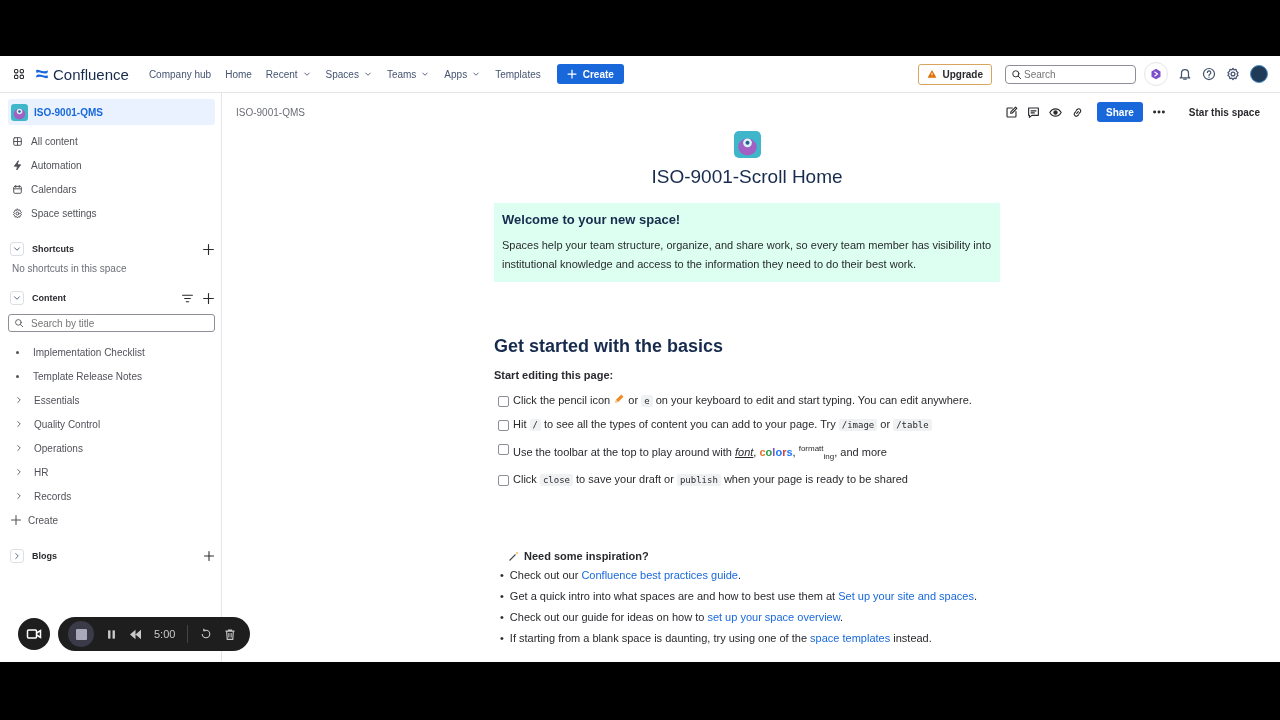 The width and height of the screenshot is (1280, 720). What do you see at coordinates (111, 400) in the screenshot?
I see `tree-item: Essentials` at bounding box center [111, 400].